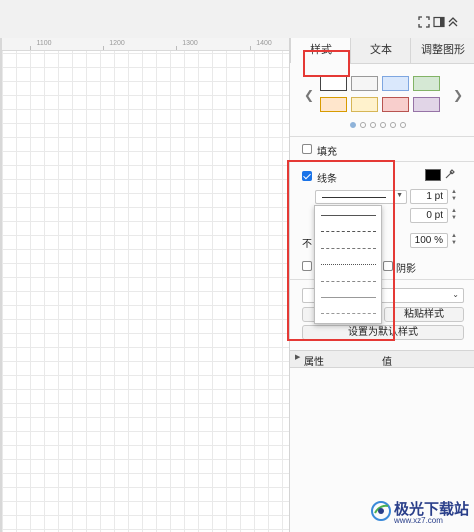  Describe the element at coordinates (424, 22) in the screenshot. I see `fullscreen-icon` at that location.